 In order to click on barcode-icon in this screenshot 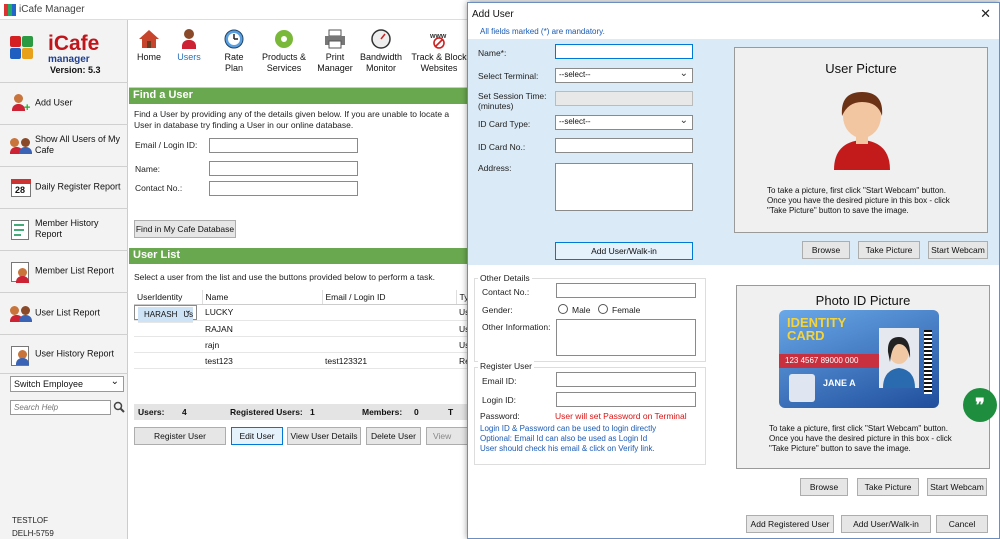, I will do `click(928, 362)`.